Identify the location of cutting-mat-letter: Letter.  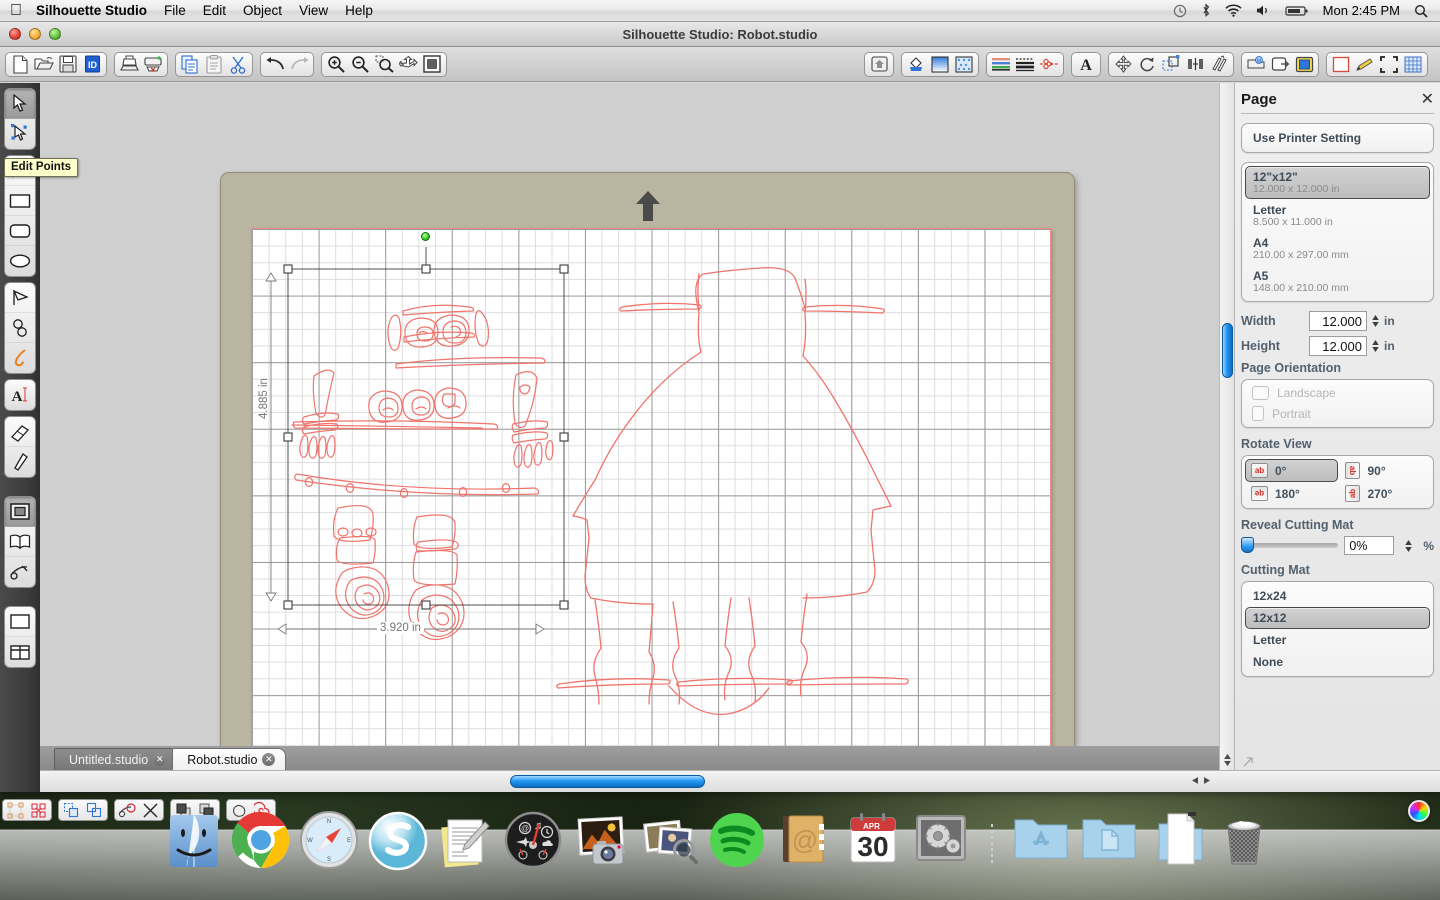
(1337, 640).